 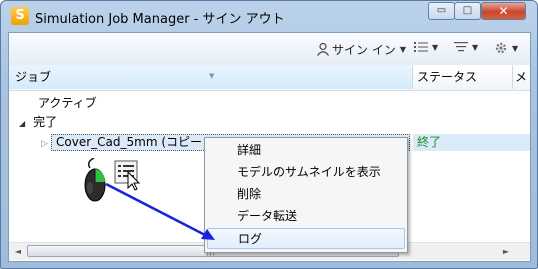 What do you see at coordinates (441, 11) in the screenshot?
I see `minimize-button: ▭` at bounding box center [441, 11].